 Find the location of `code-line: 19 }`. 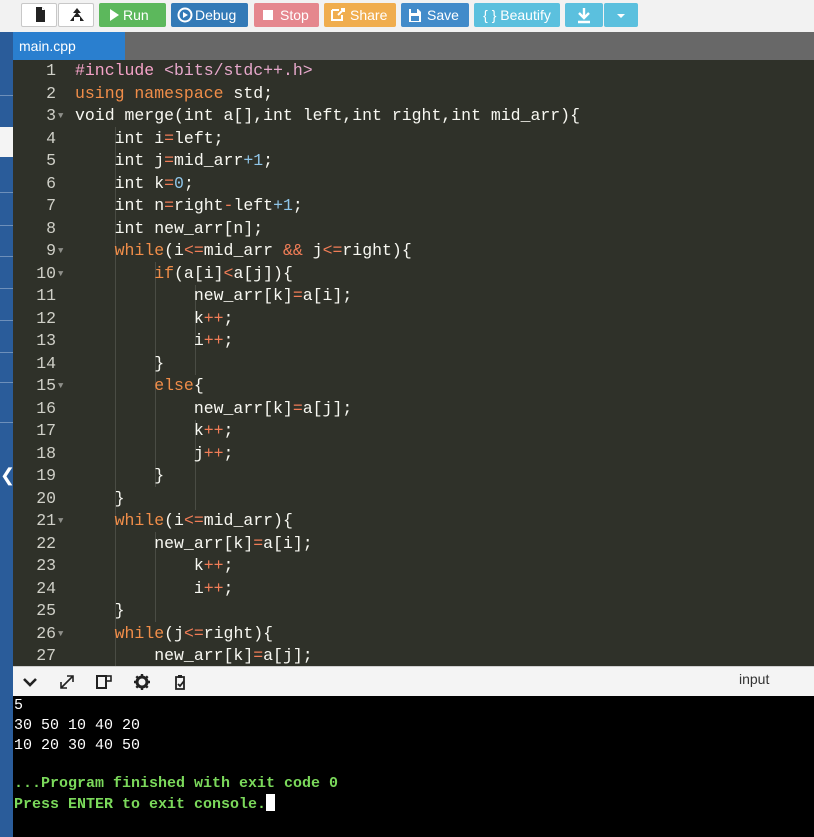

code-line: 19 } is located at coordinates (100, 475).